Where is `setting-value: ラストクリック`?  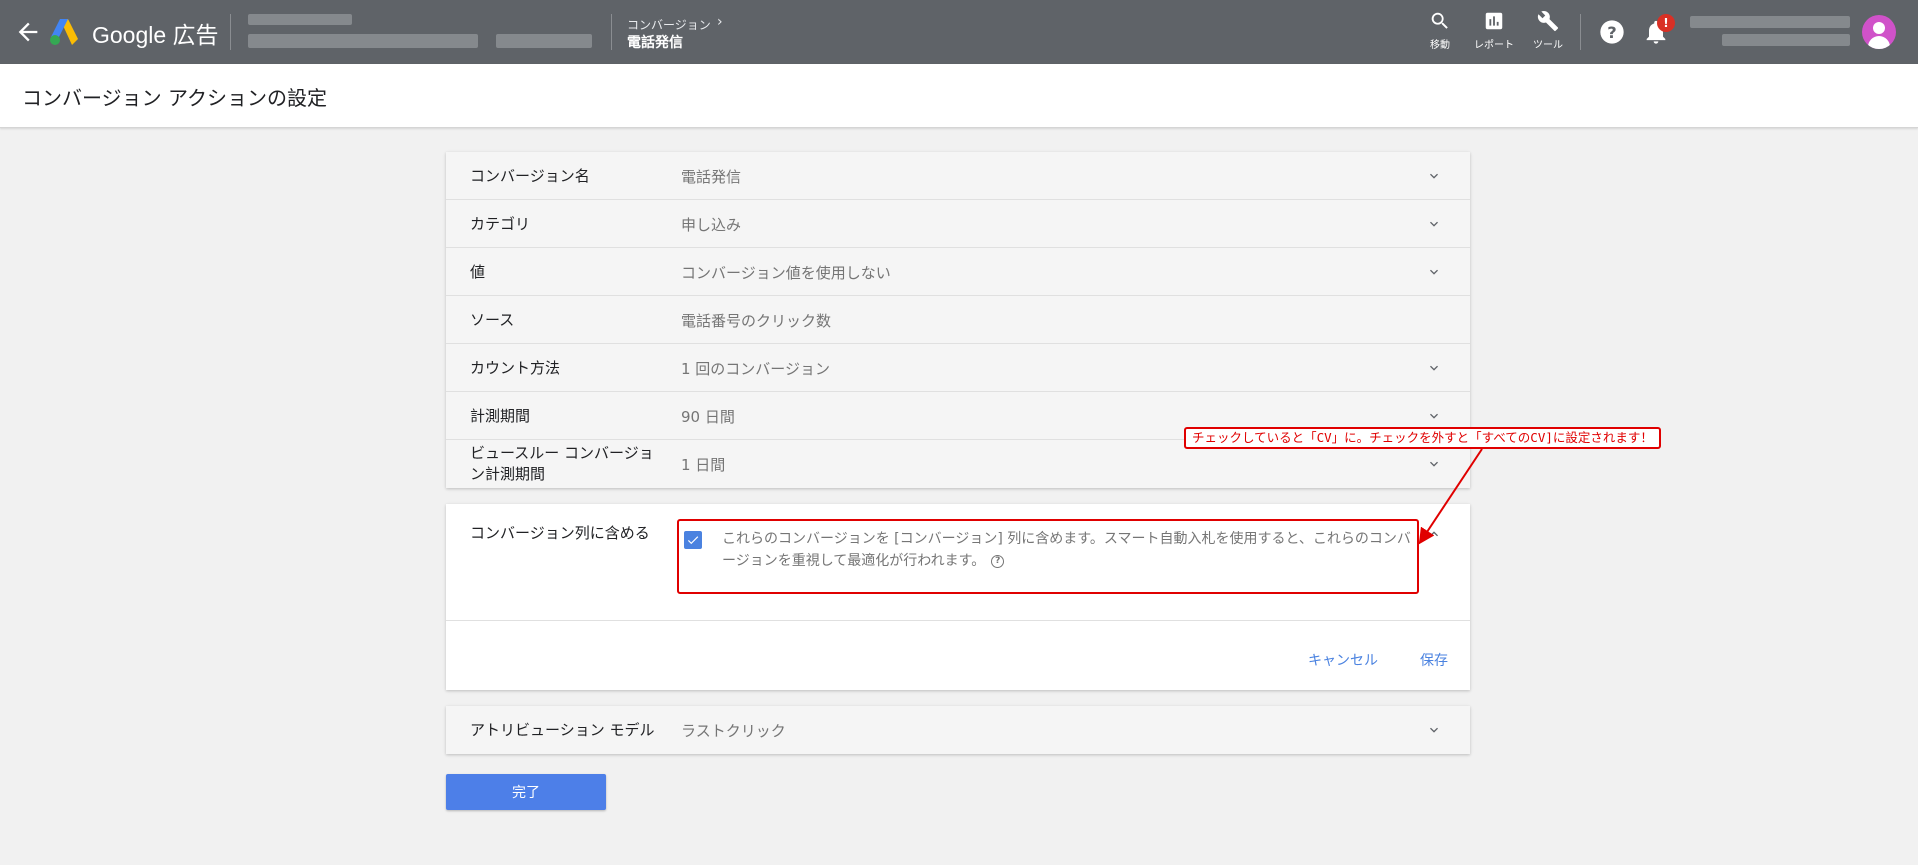
setting-value: ラストクリック is located at coordinates (733, 730).